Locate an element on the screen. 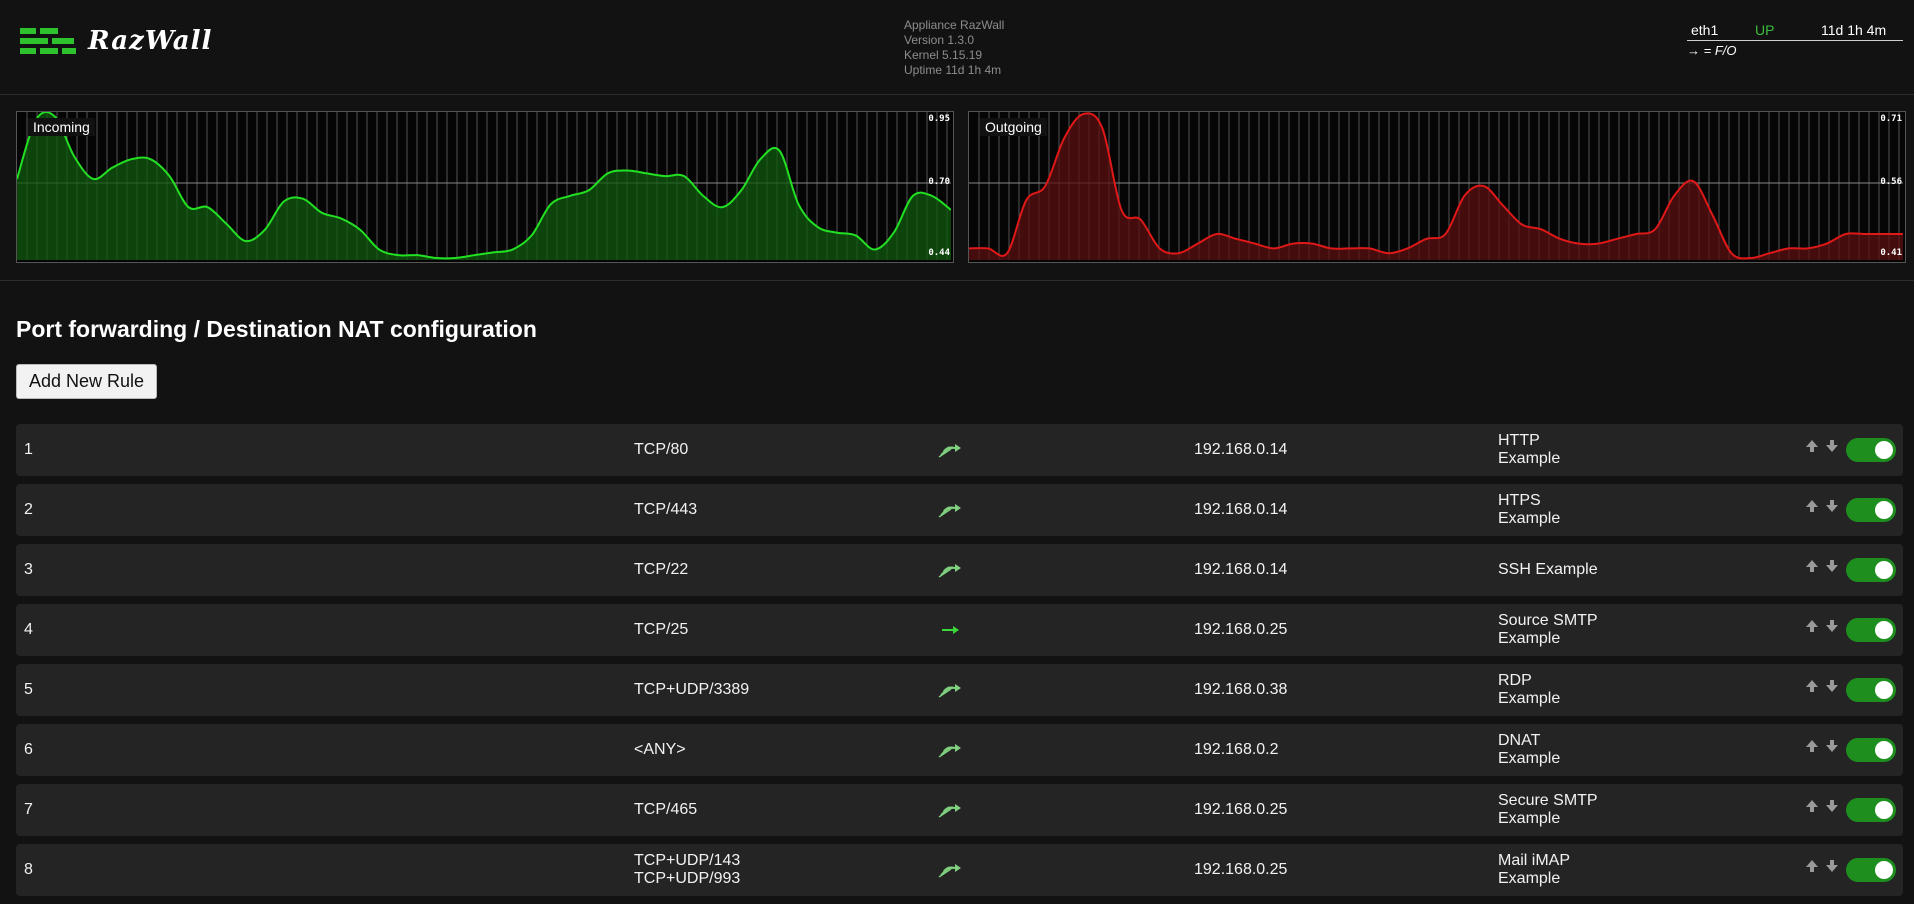 The width and height of the screenshot is (1914, 904). rule-descriptions: HTTP Example is located at coordinates (1529, 450).